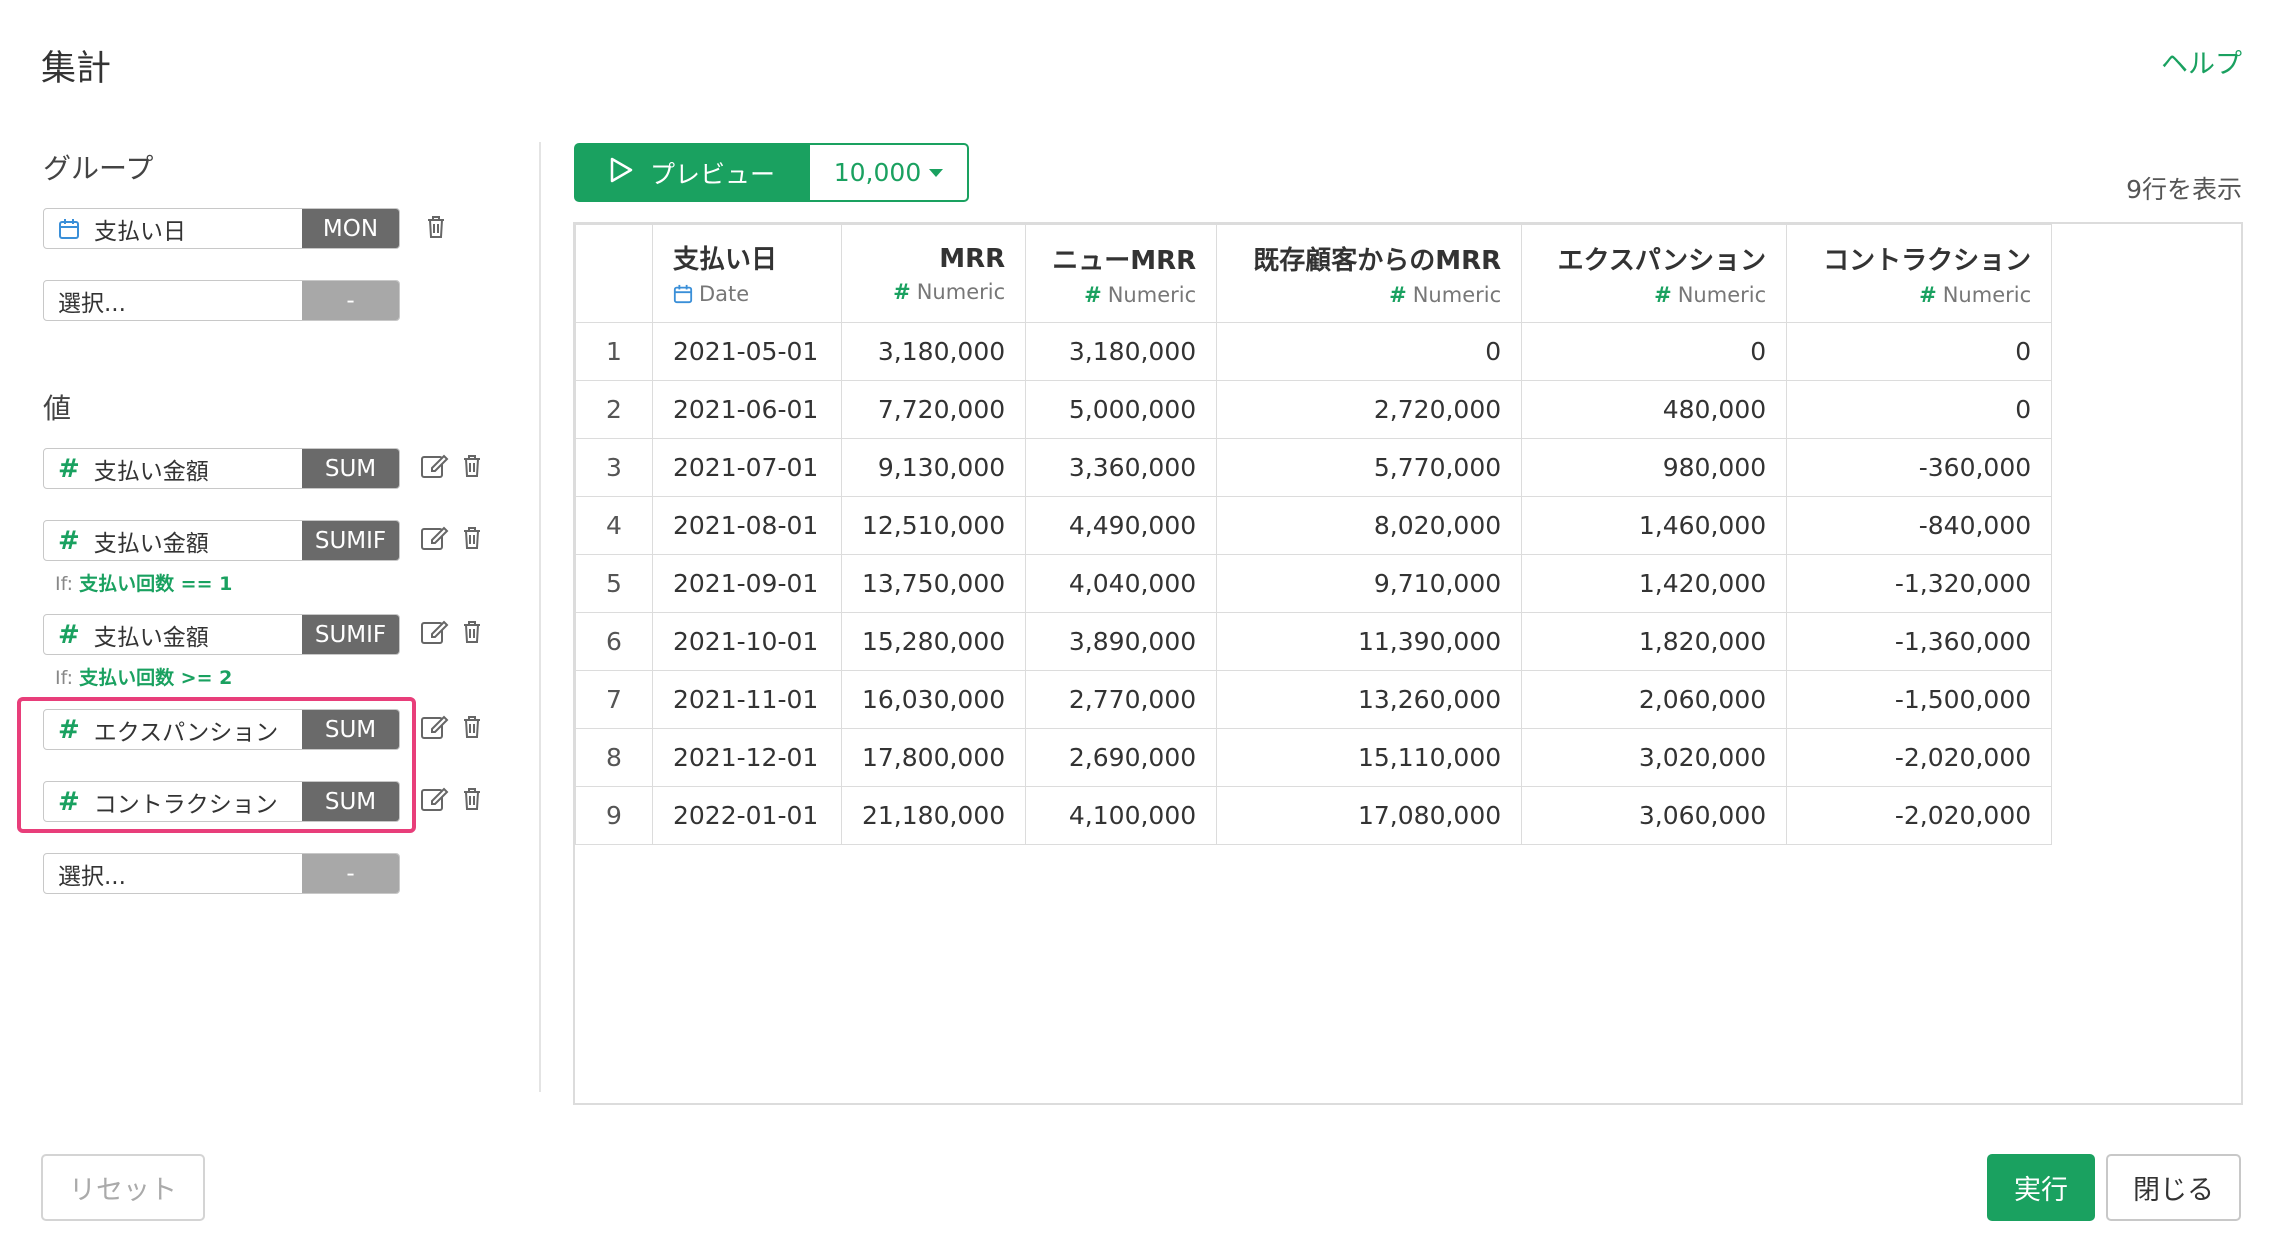 This screenshot has height=1234, width=2282. Describe the element at coordinates (614, 699) in the screenshot. I see `row-number-cell: 7` at that location.